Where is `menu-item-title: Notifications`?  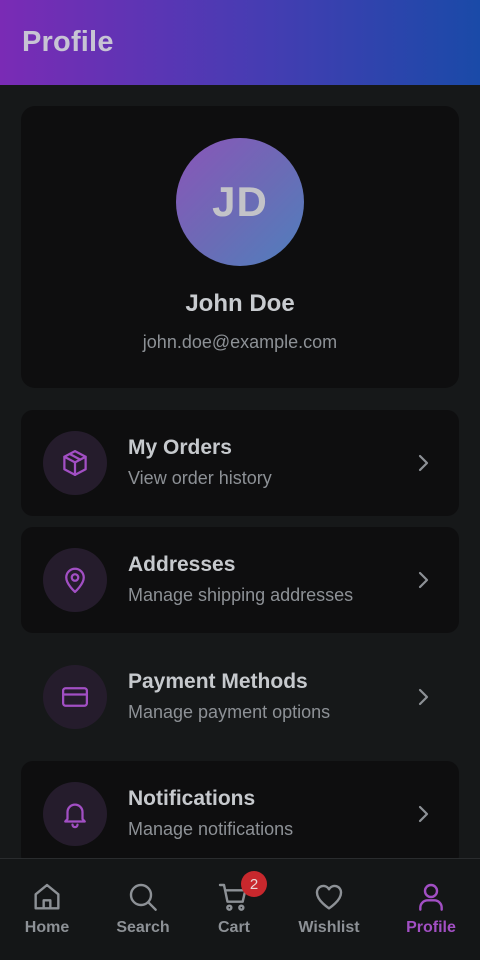 menu-item-title: Notifications is located at coordinates (192, 798).